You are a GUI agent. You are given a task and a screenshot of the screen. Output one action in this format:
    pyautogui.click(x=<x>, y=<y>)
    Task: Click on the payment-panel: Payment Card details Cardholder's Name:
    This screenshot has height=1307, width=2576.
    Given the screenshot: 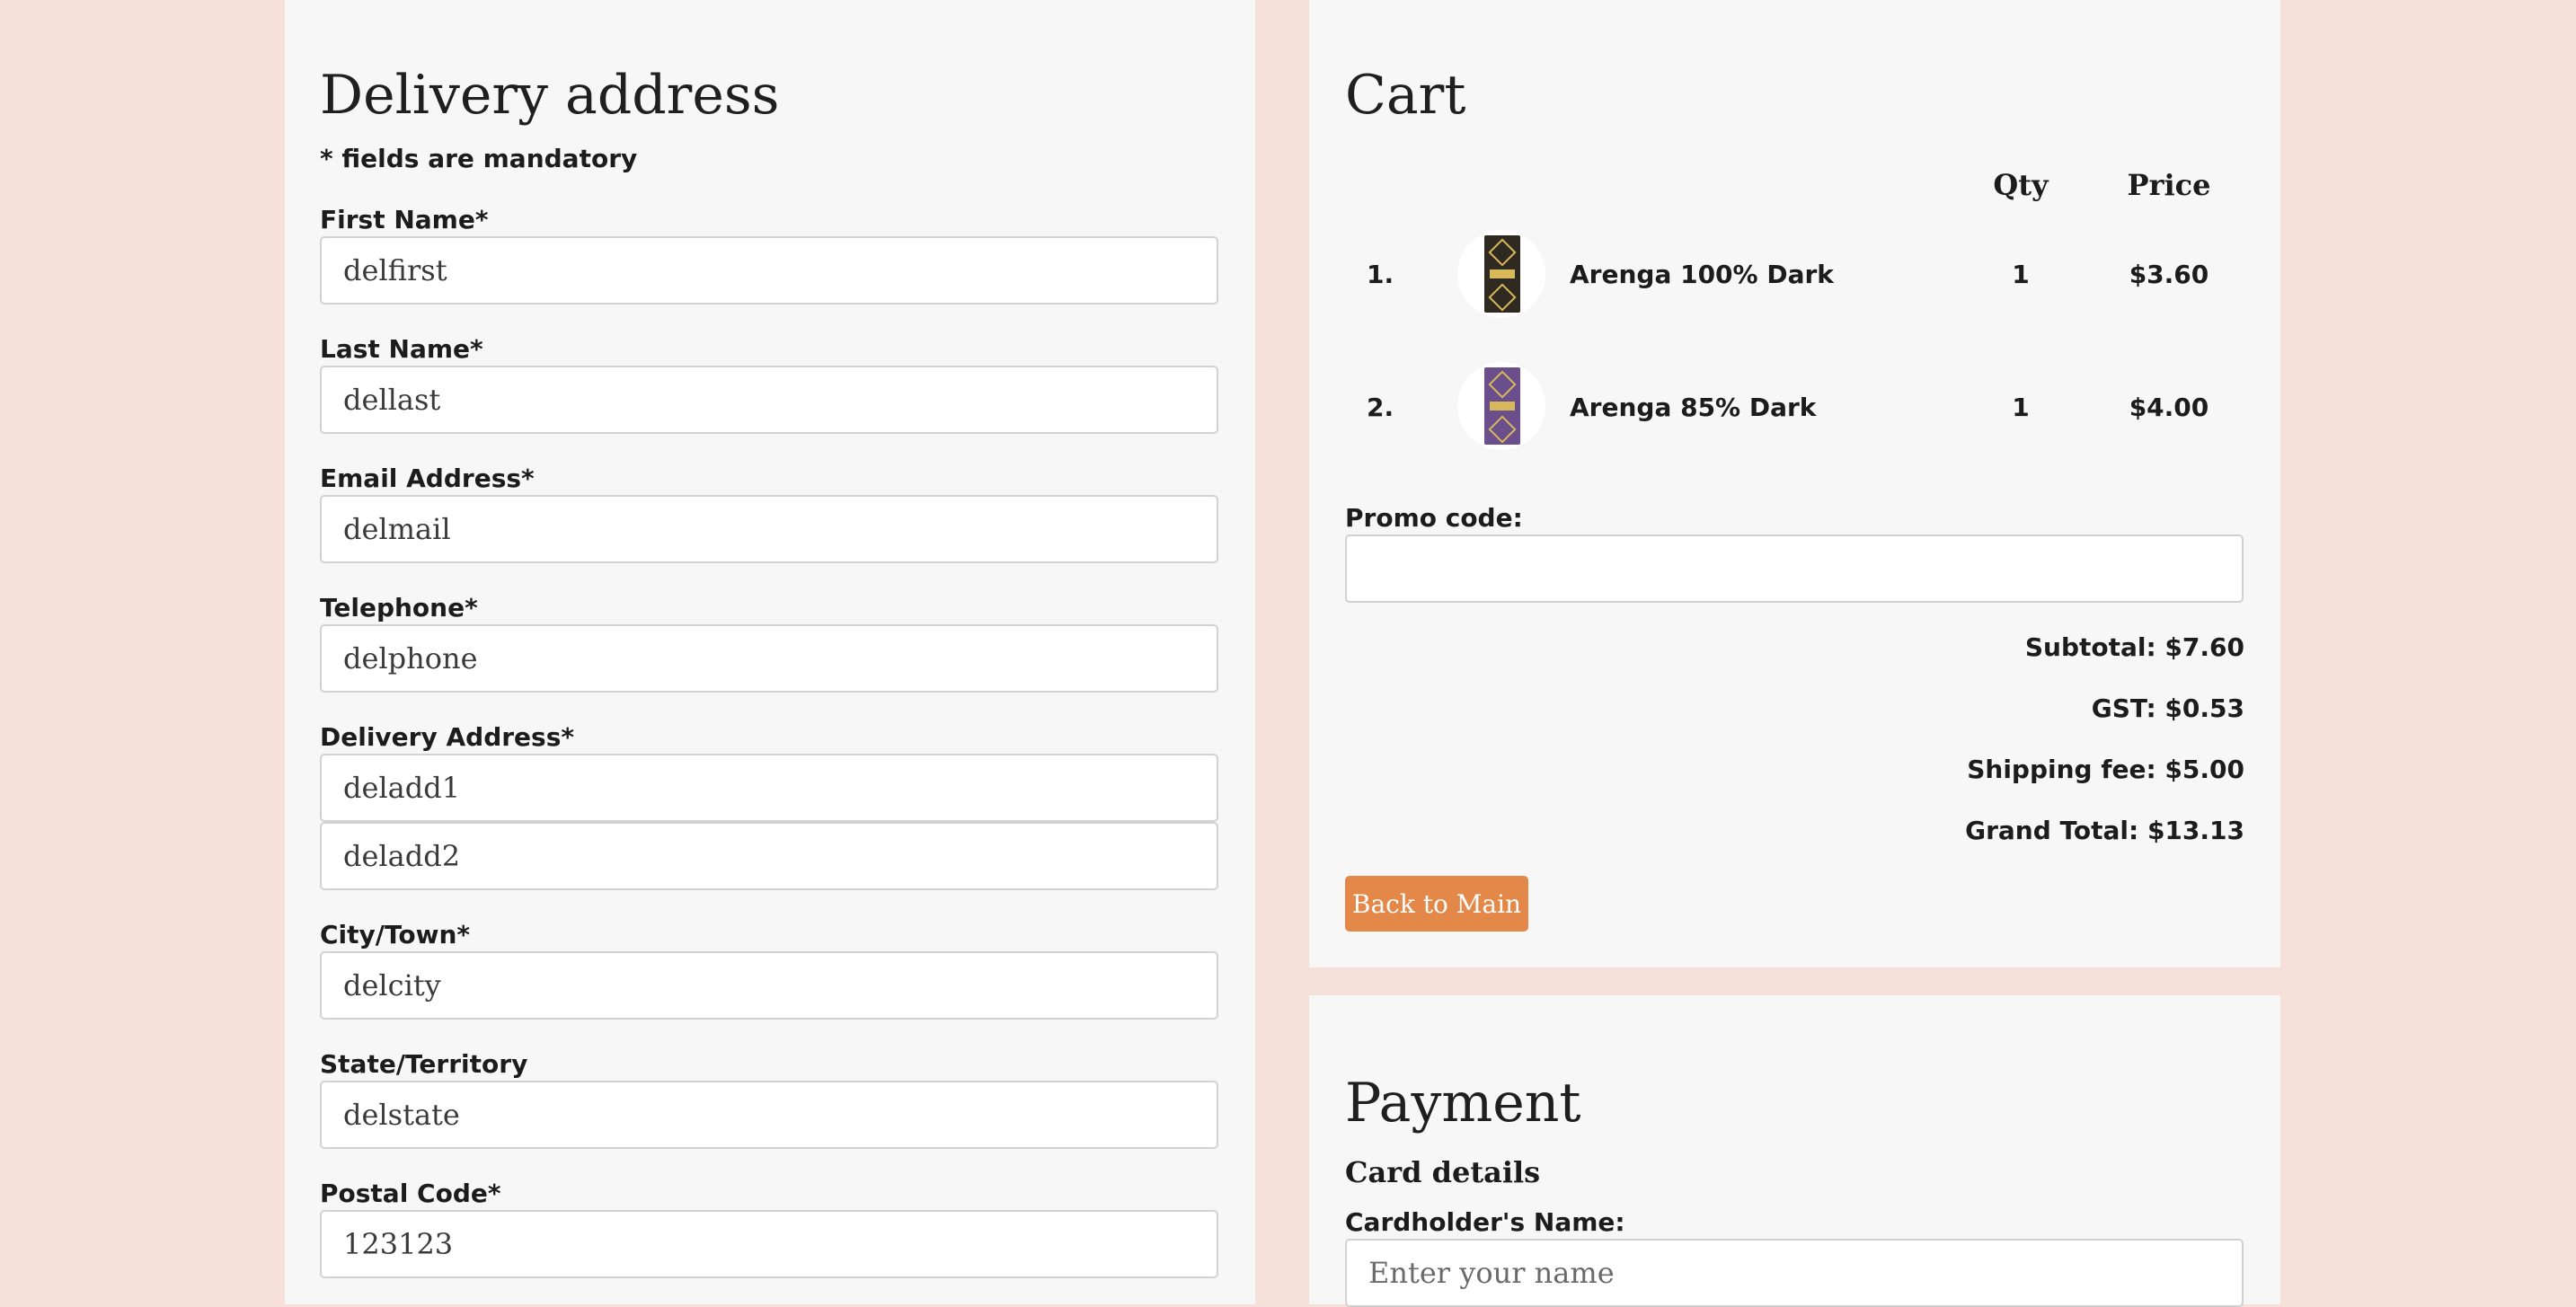 What is the action you would take?
    pyautogui.click(x=1794, y=1151)
    